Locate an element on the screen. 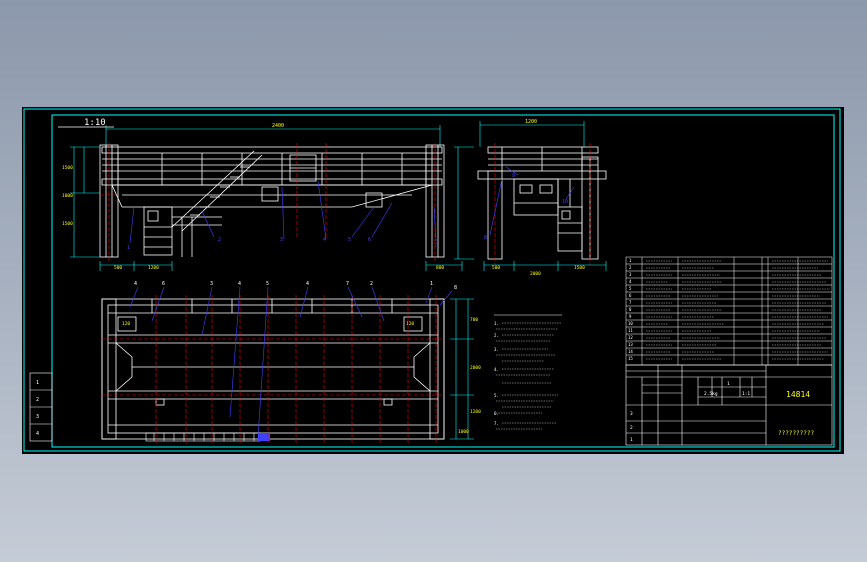 Image resolution: width=867 pixels, height=562 pixels. bom-table is located at coordinates (729, 311).